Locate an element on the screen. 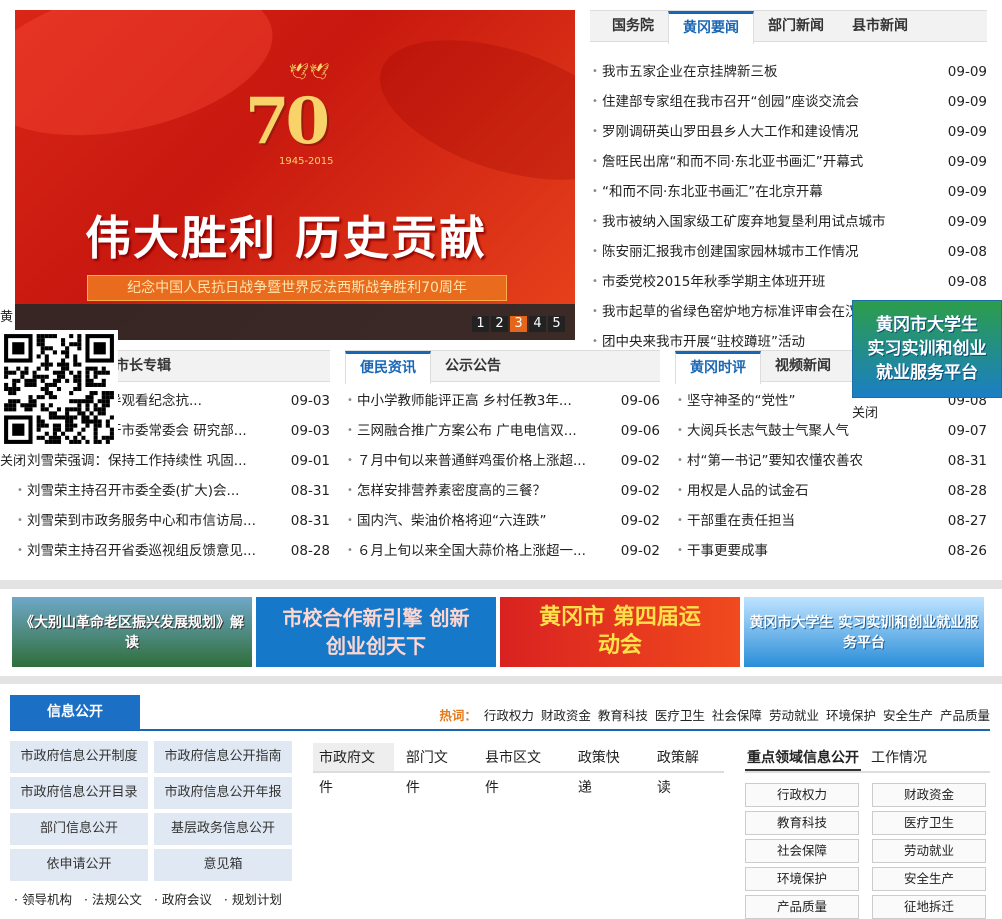 The height and width of the screenshot is (919, 1002). list-item: 用权是人品的试金石 08-28 is located at coordinates (831, 491).